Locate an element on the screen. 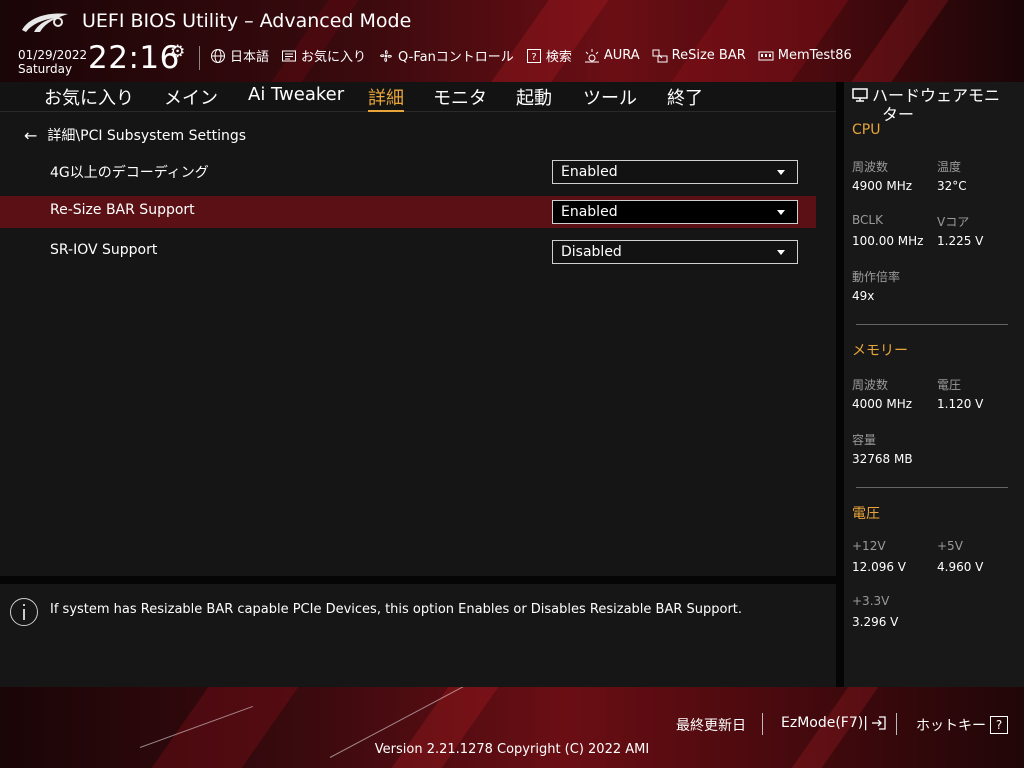 The image size is (1024, 768). clock: 22:16 is located at coordinates (134, 58).